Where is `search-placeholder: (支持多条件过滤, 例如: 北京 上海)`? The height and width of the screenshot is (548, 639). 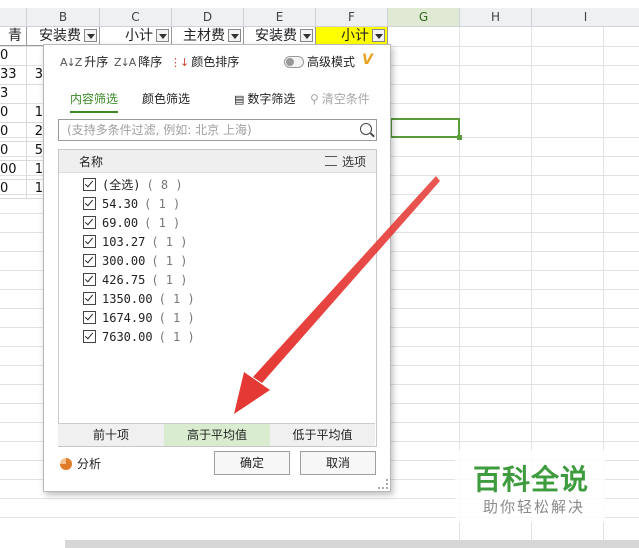
search-placeholder: (支持多条件过滤, 例如: 北京 上海) is located at coordinates (159, 130).